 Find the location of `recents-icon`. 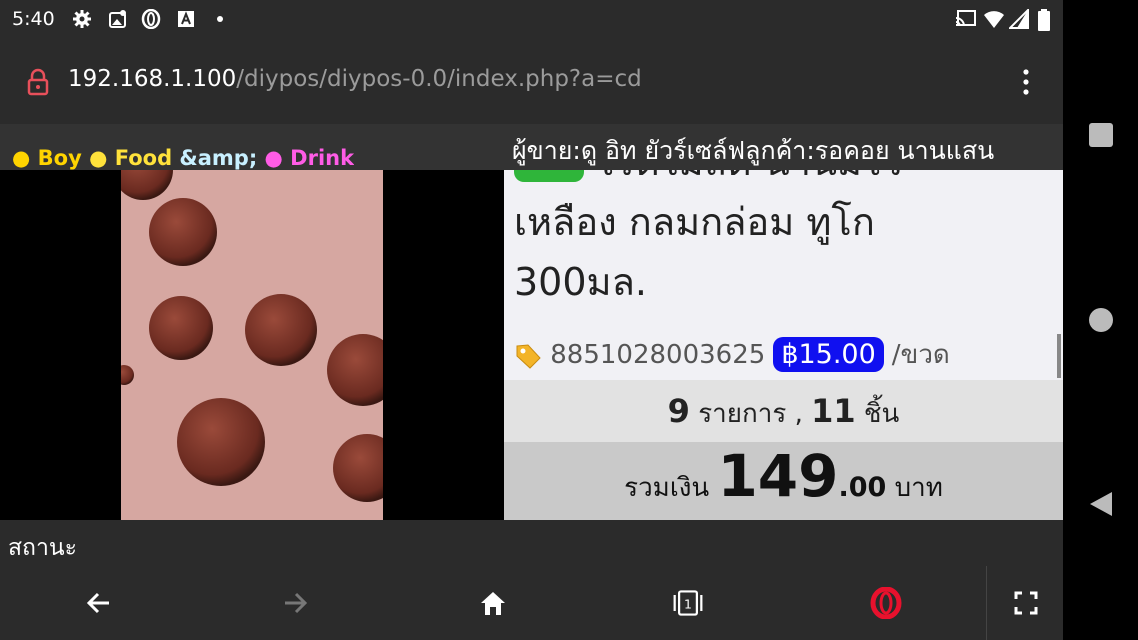

recents-icon is located at coordinates (1101, 135).